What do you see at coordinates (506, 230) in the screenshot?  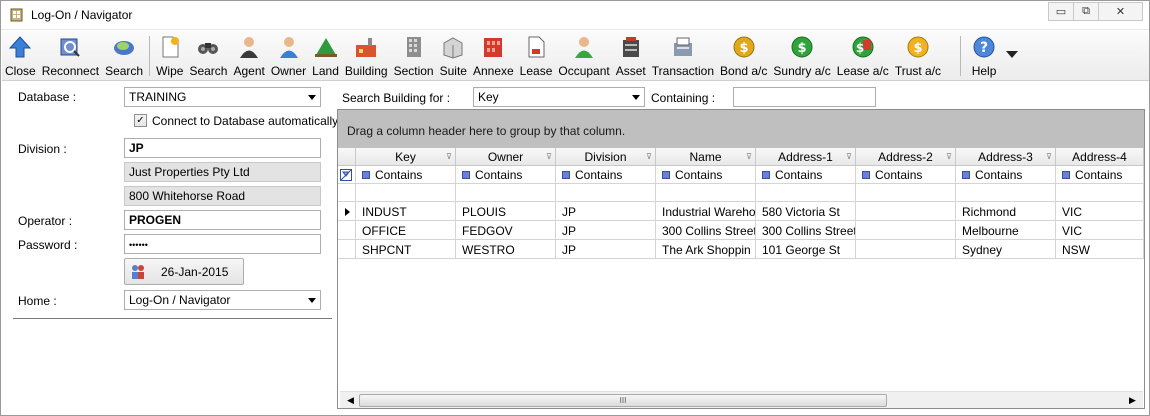 I see `table-cell: FEDGOV` at bounding box center [506, 230].